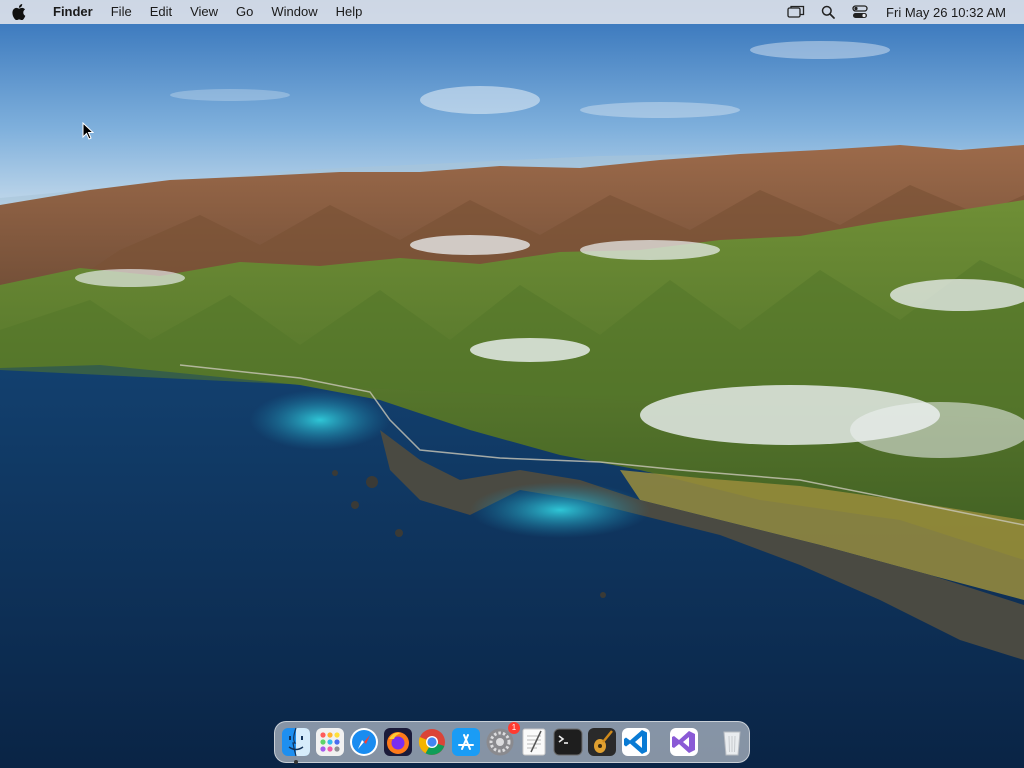 Image resolution: width=1024 pixels, height=768 pixels. I want to click on dock-vscode, so click(636, 742).